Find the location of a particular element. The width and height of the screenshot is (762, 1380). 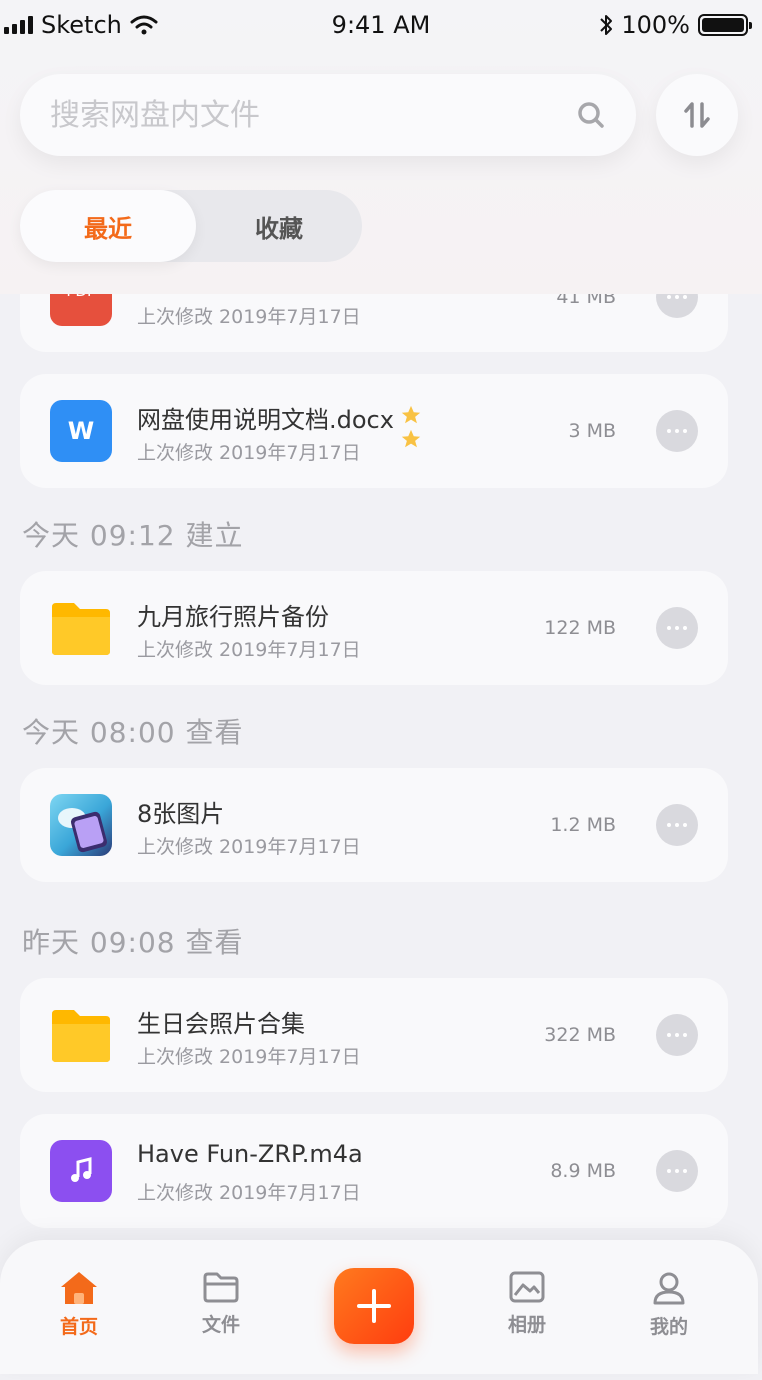

bottom-nav-bar: 首页 文件 相册 我的 is located at coordinates (379, 1307).